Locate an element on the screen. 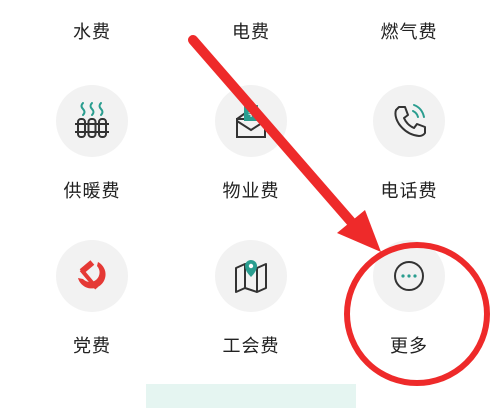 The width and height of the screenshot is (501, 408). service-phone: 电话费 is located at coordinates (409, 155).